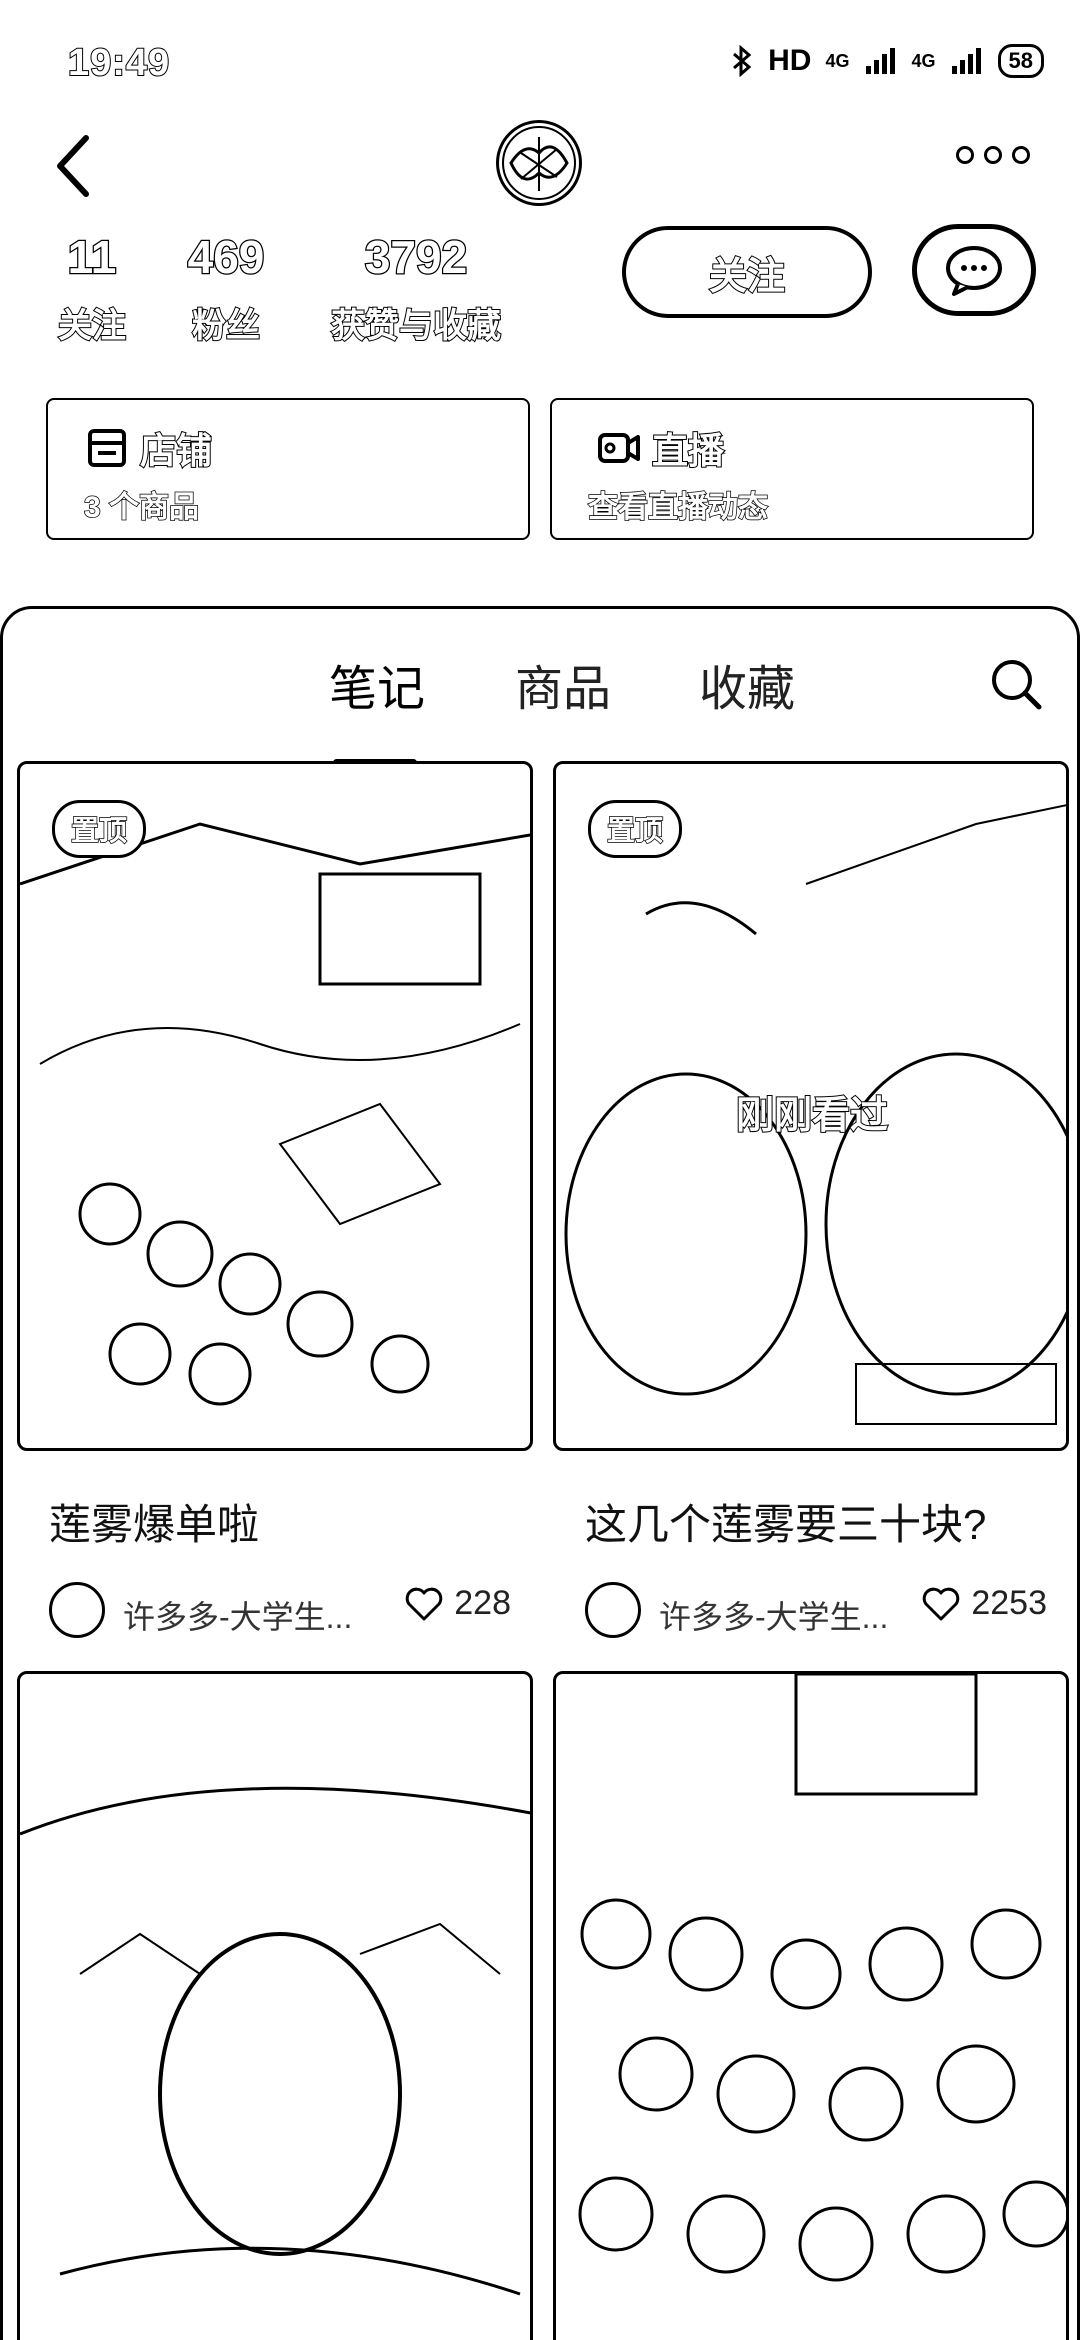 This screenshot has height=2340, width=1080. Describe the element at coordinates (482, 1603) in the screenshot. I see `like-count: 228` at that location.